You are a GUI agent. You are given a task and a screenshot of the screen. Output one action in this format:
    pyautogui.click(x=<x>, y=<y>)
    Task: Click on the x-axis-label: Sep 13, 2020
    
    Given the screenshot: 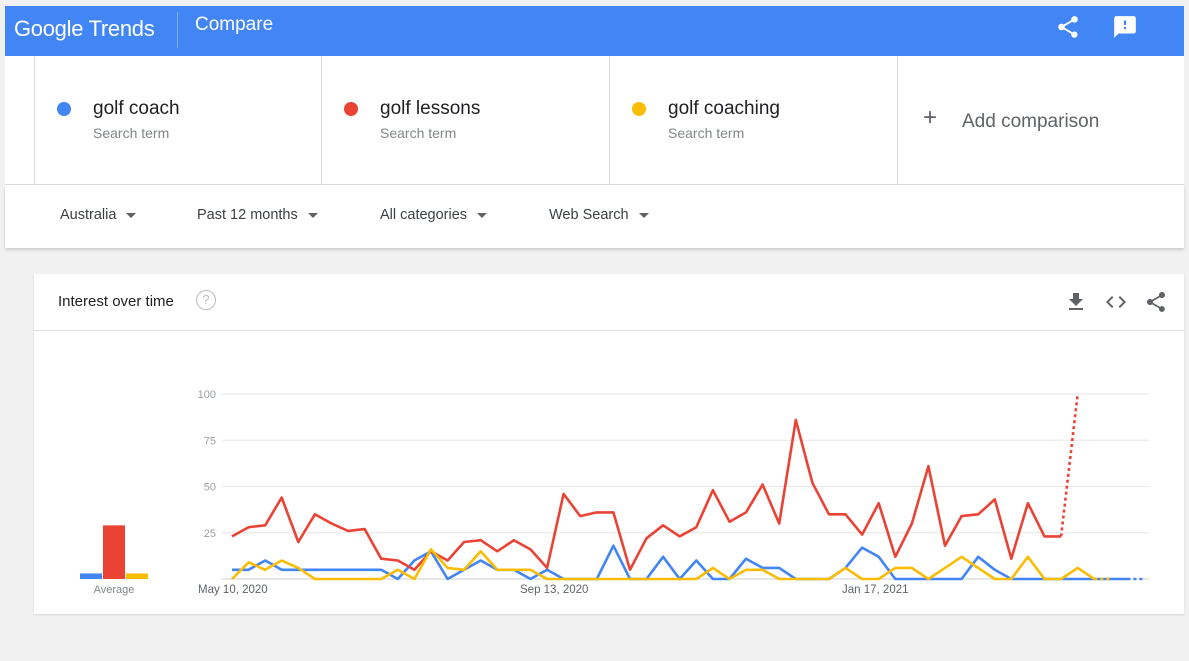 What is the action you would take?
    pyautogui.click(x=554, y=590)
    